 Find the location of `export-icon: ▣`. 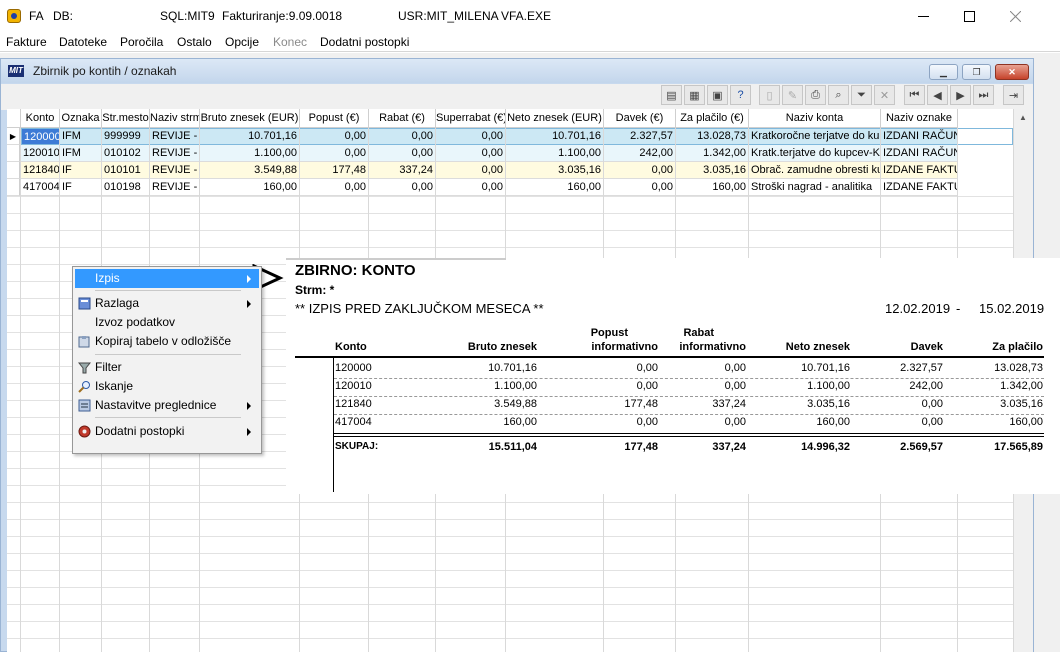

export-icon: ▣ is located at coordinates (717, 95).